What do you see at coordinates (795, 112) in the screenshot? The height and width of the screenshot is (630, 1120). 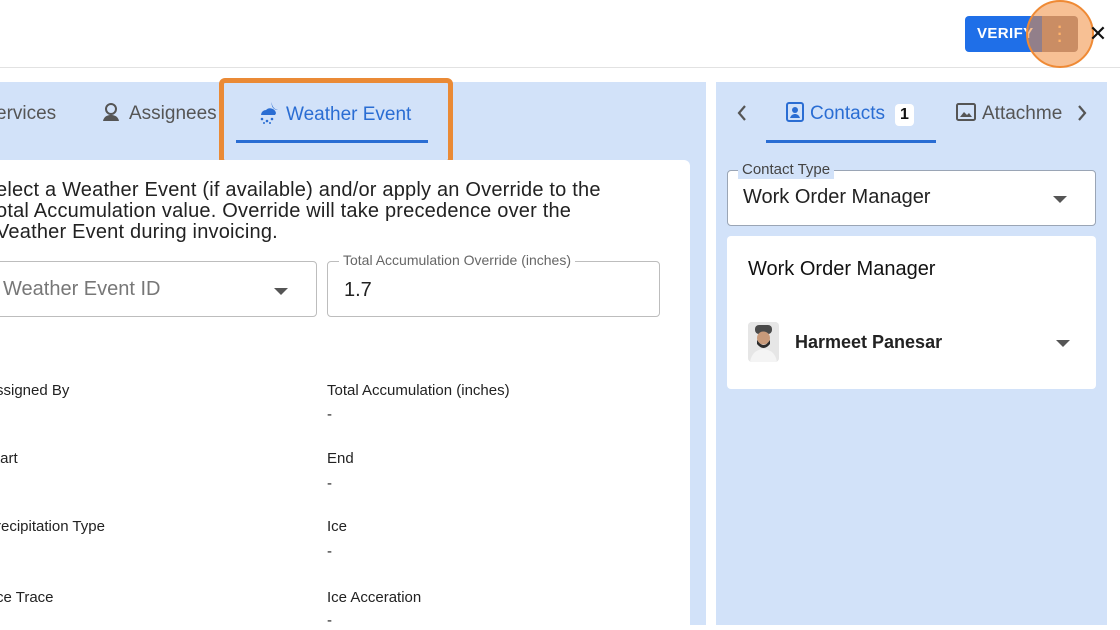 I see `contacts-icon` at bounding box center [795, 112].